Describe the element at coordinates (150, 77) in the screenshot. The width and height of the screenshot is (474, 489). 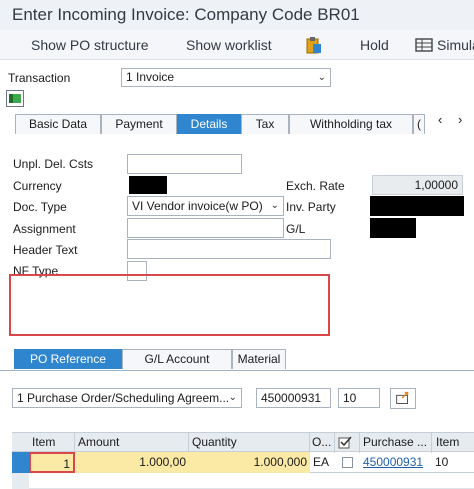
I see `transaction-value: 1 Invoice` at that location.